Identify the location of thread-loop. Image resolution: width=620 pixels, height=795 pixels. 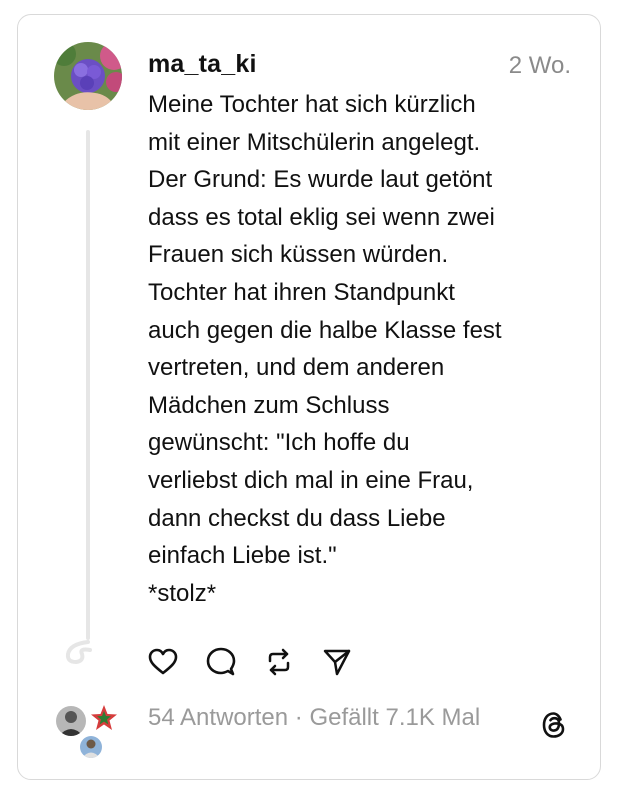
(78, 652).